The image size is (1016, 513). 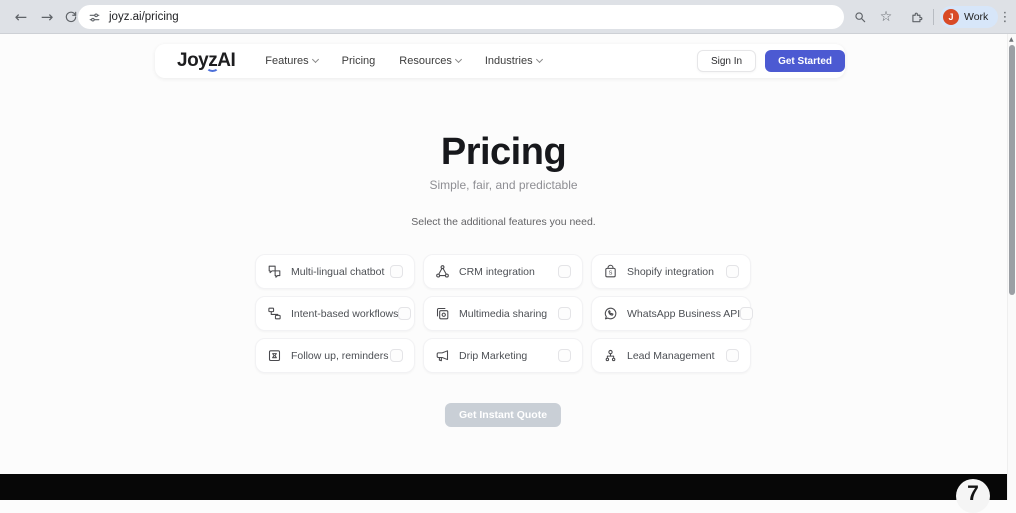 I want to click on feature-card-follow-up-reminders: Follow up, reminders, so click(x=335, y=355).